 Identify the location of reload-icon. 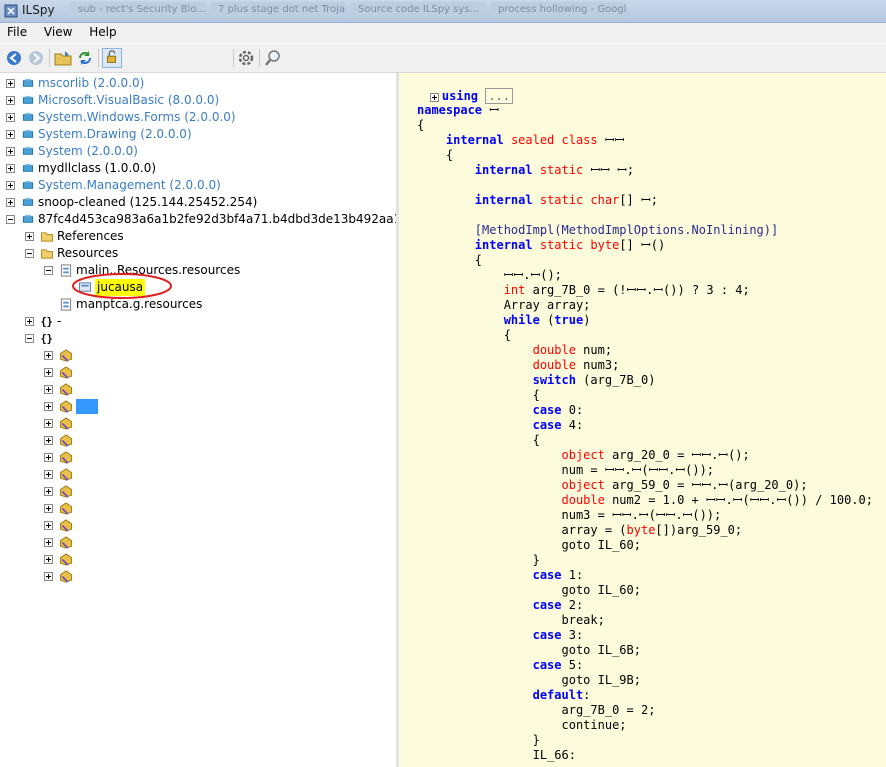
(85, 58).